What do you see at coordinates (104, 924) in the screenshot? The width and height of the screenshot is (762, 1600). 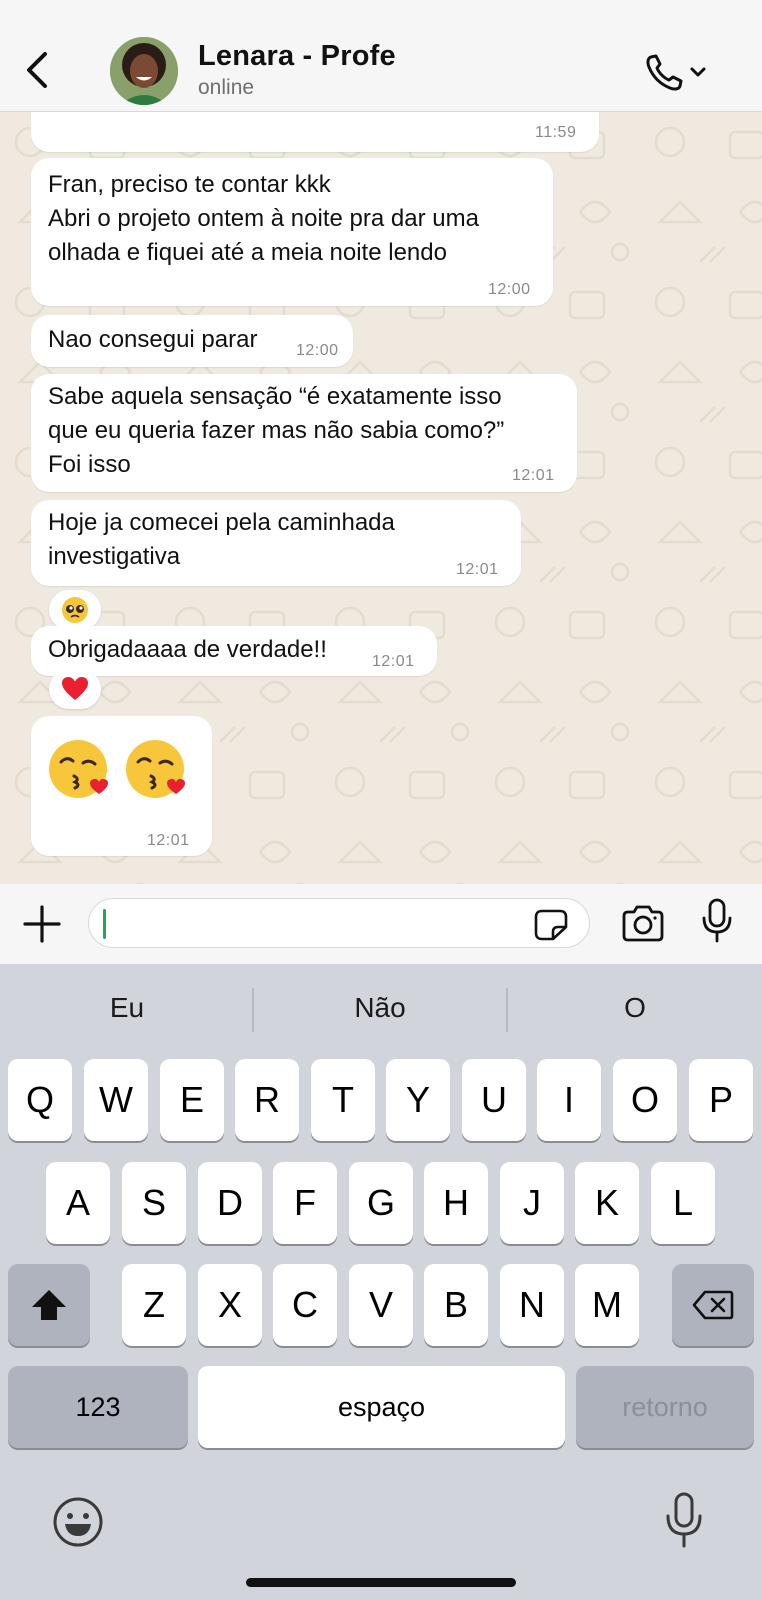 I see `text-cursor` at bounding box center [104, 924].